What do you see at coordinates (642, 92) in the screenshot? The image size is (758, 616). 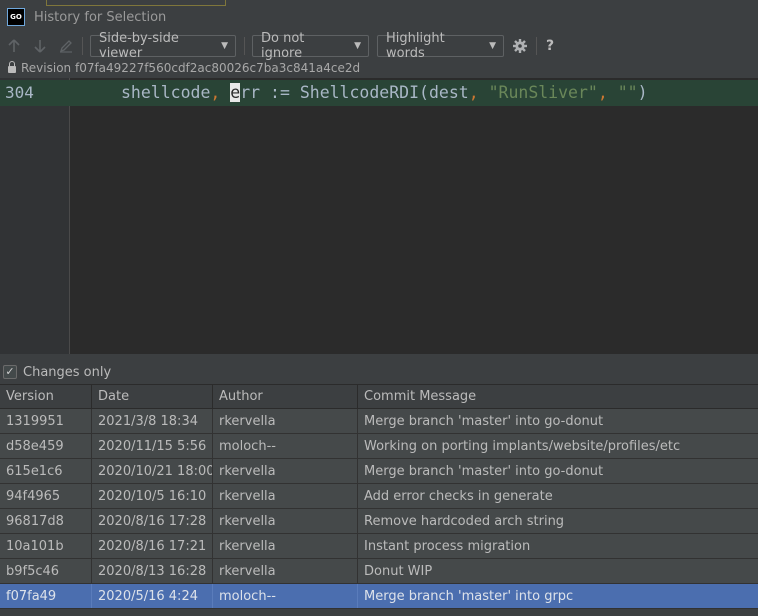 I see `code-token: )` at bounding box center [642, 92].